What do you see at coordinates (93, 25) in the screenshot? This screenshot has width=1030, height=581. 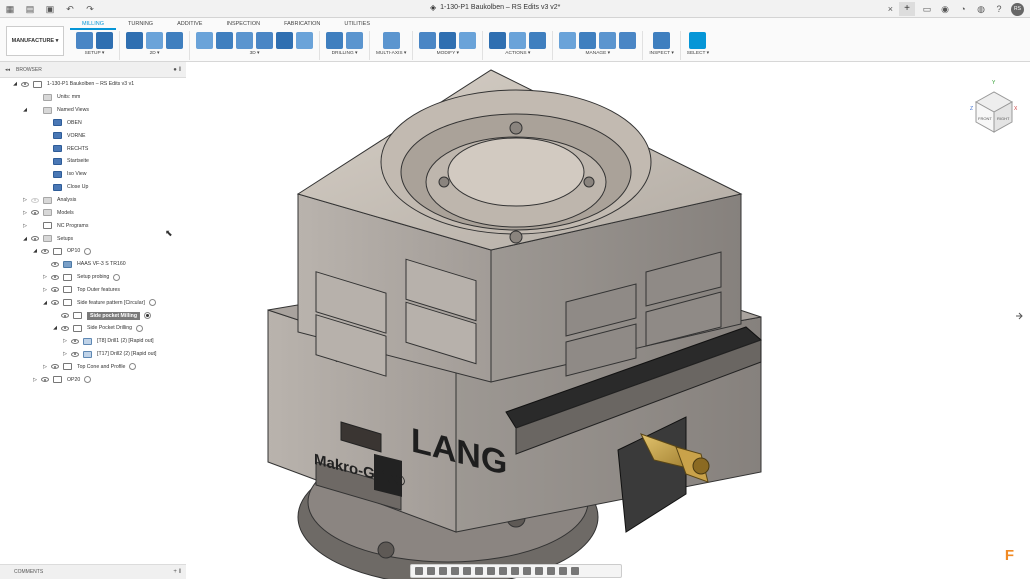 I see `tab-milling: MILLING` at bounding box center [93, 25].